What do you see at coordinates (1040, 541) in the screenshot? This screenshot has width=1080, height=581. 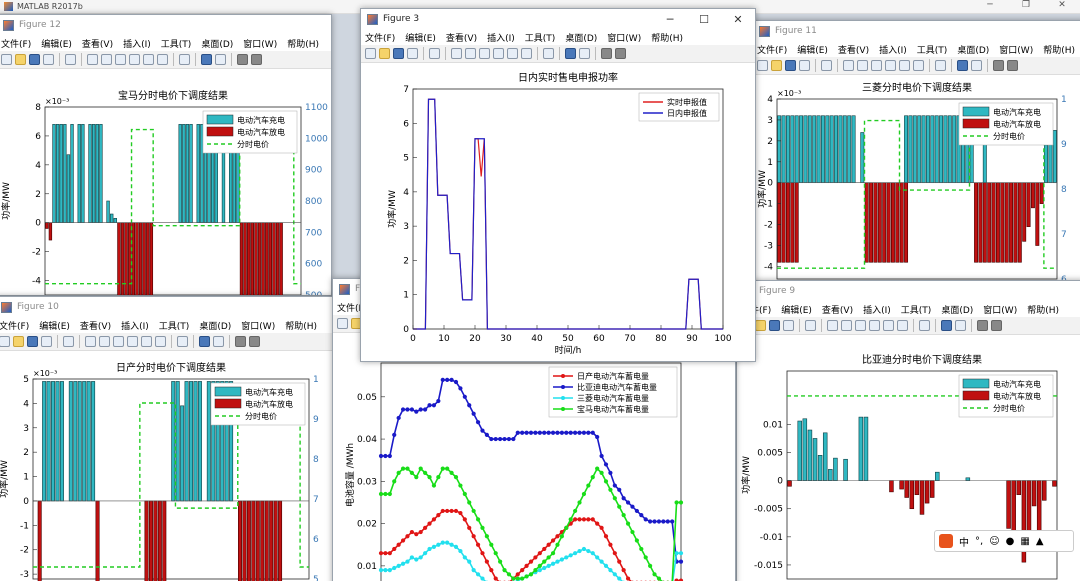 I see `ime-skin-icon: ▲` at bounding box center [1040, 541].